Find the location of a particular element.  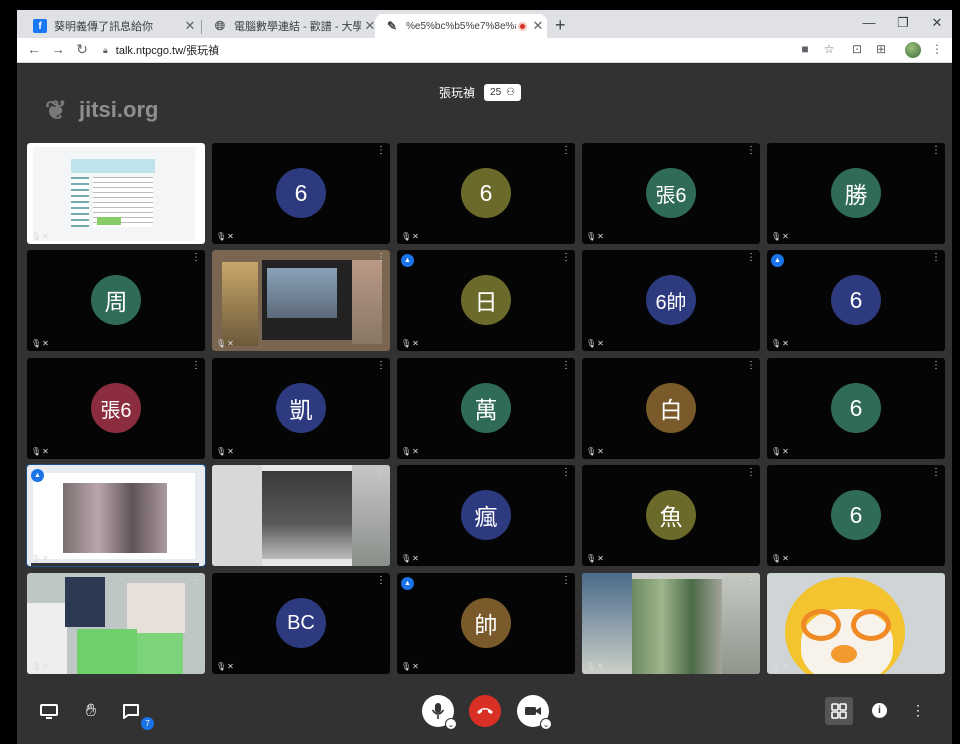

hangup-button is located at coordinates (485, 711).